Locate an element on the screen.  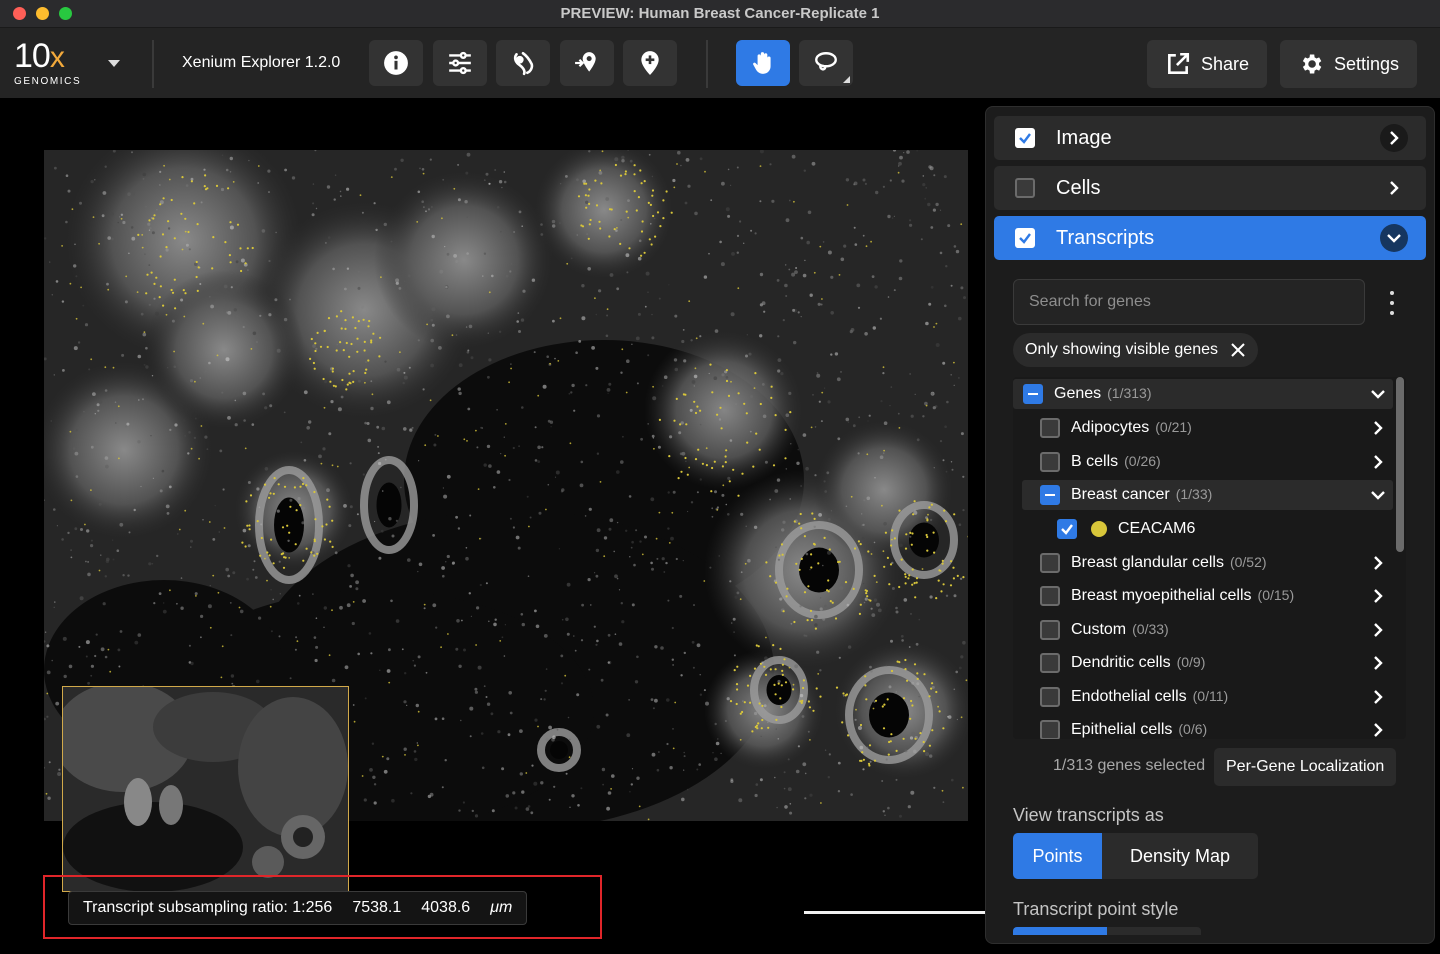
close-icon is located at coordinates (1238, 350).